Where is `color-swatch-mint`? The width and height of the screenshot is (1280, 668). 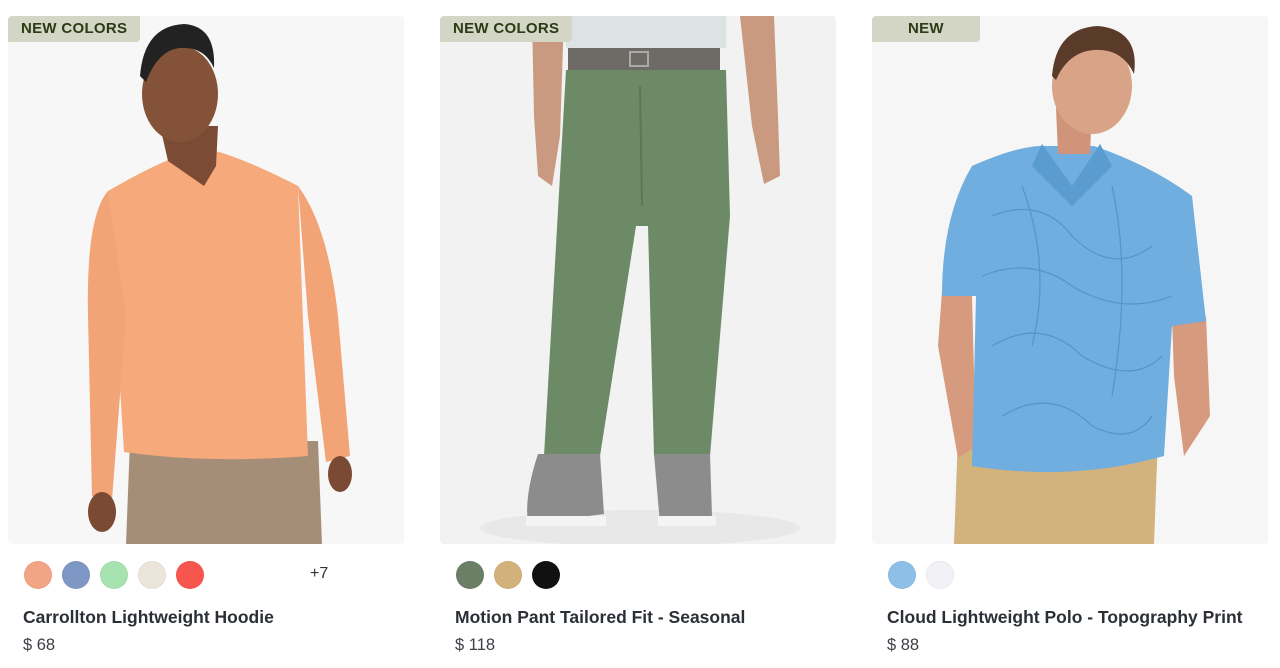 color-swatch-mint is located at coordinates (114, 575).